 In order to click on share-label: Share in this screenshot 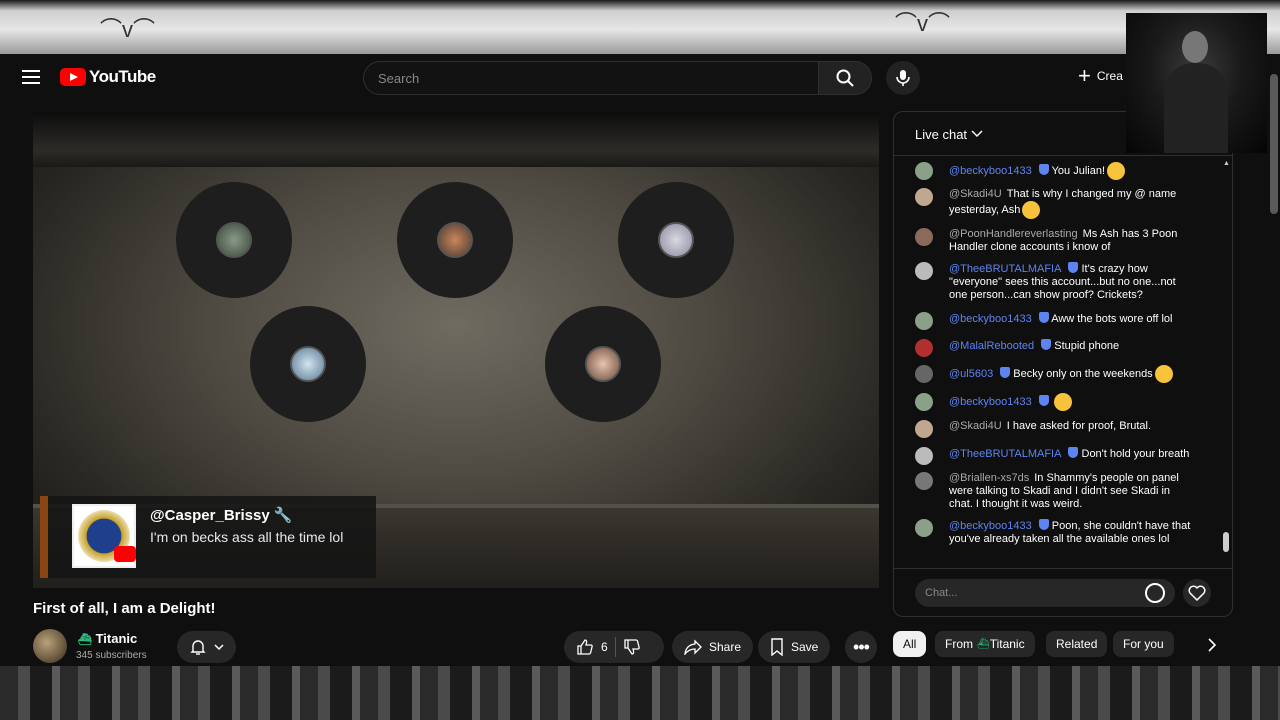, I will do `click(725, 647)`.